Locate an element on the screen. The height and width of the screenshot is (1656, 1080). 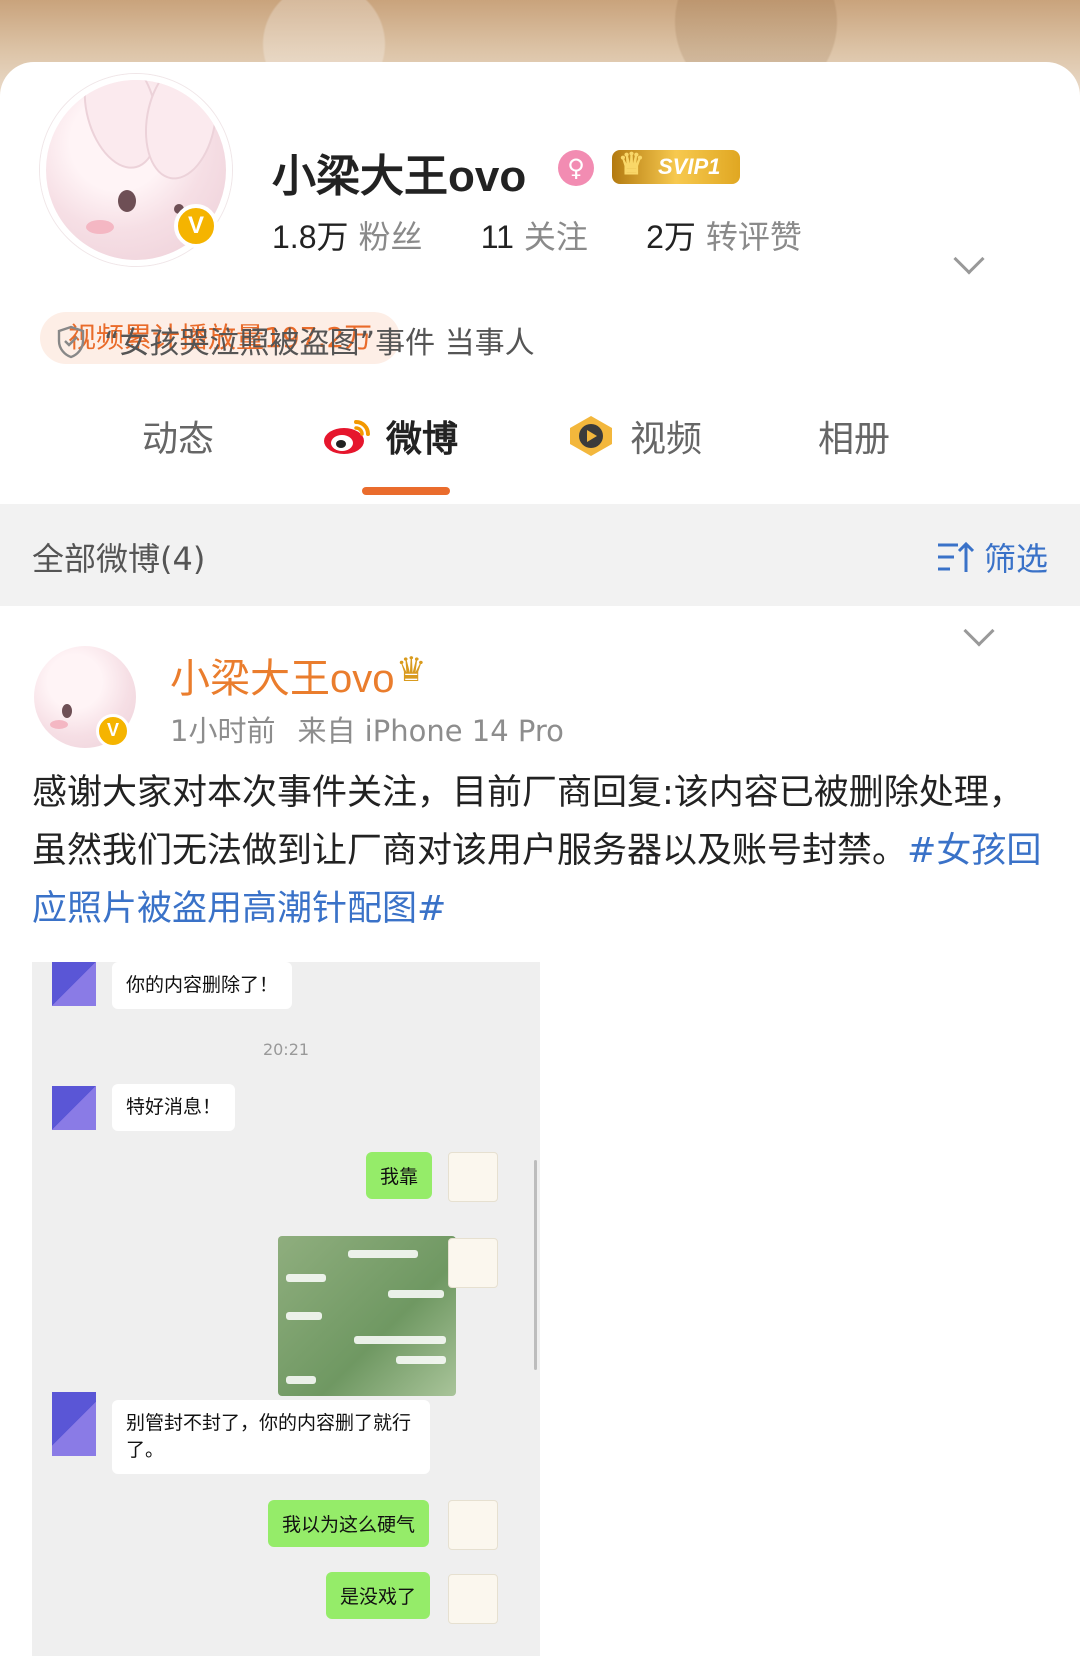
weibo-logo-icon is located at coordinates (347, 437).